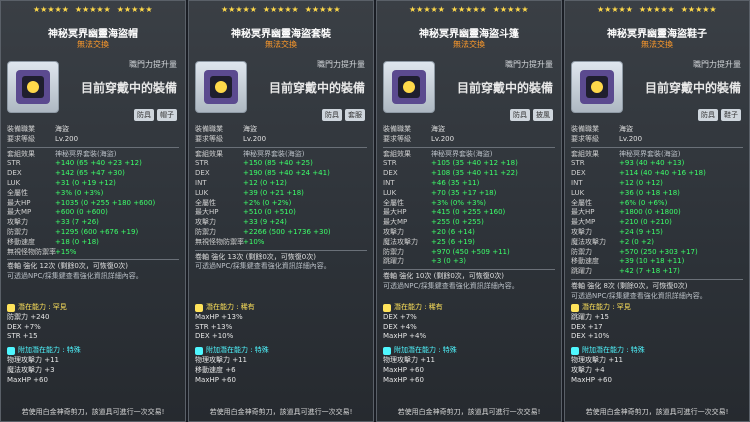  What do you see at coordinates (17, 231) in the screenshot?
I see `stat-name: 防禦力` at bounding box center [17, 231].